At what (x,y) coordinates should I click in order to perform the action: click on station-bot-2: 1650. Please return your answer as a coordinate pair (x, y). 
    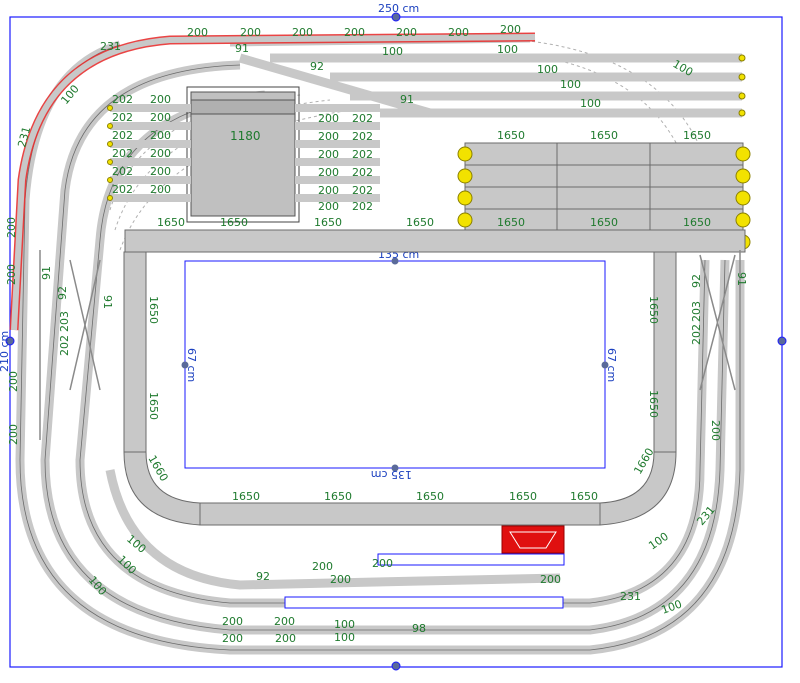
    Looking at the image, I should click on (338, 496).